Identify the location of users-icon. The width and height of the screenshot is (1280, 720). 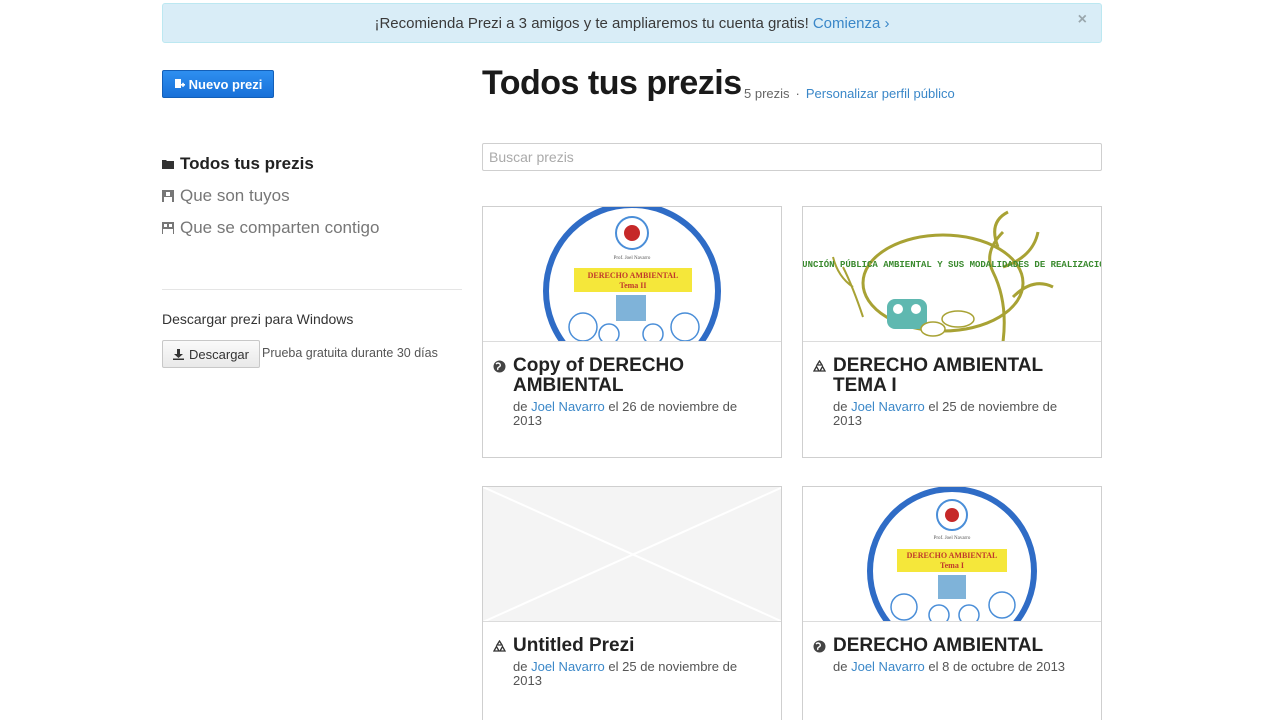
(168, 228).